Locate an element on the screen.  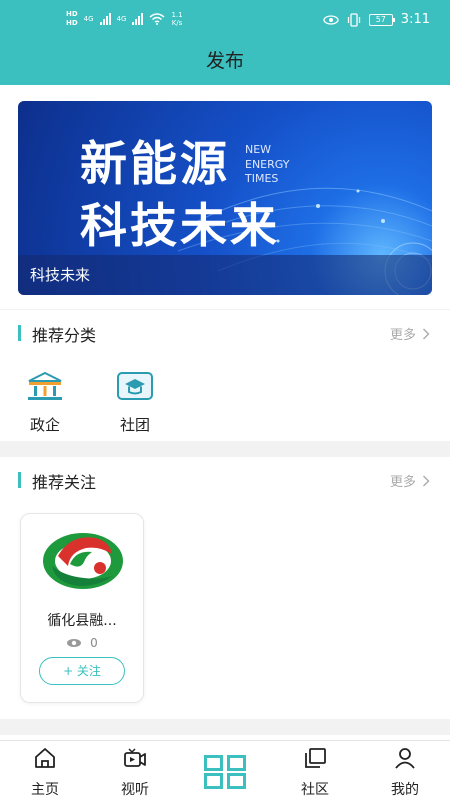
recommend-follow-title: 推荐关注 is located at coordinates (64, 482).